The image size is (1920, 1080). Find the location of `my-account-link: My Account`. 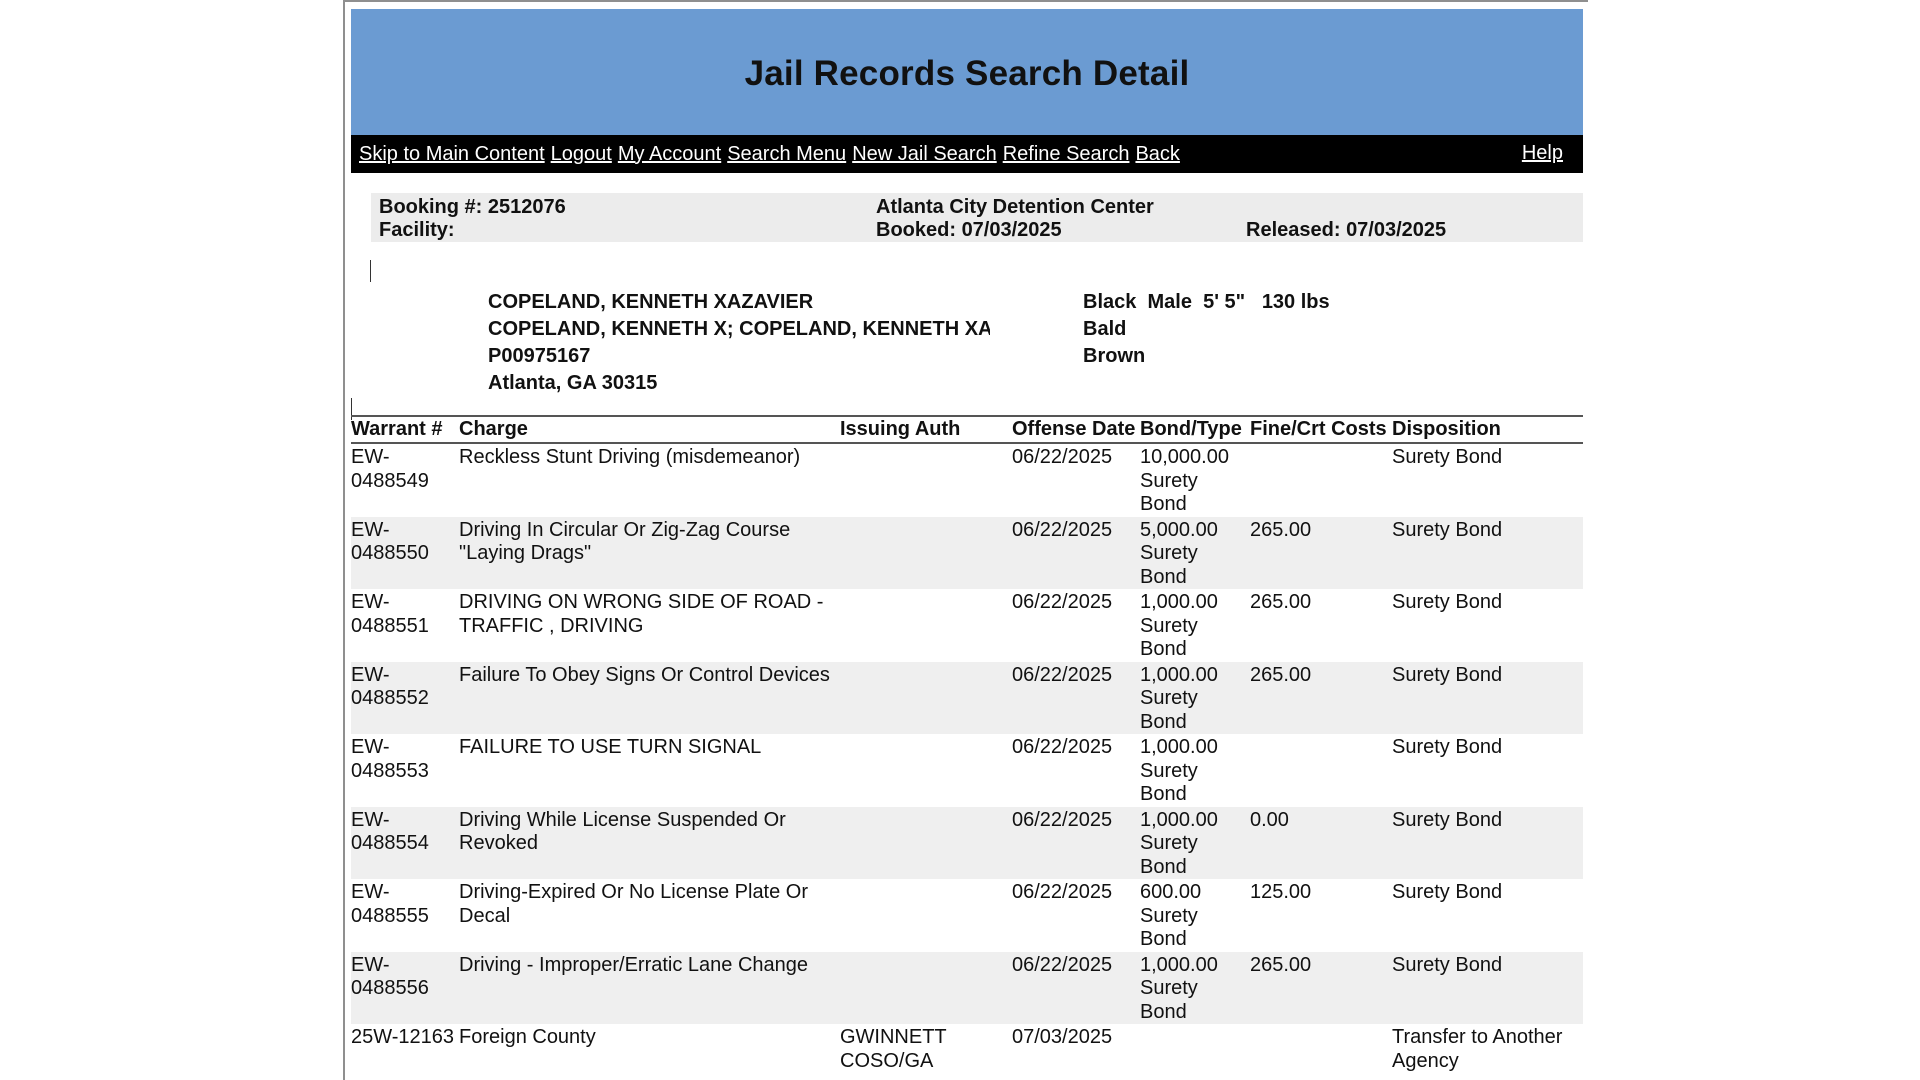

my-account-link: My Account is located at coordinates (669, 154).